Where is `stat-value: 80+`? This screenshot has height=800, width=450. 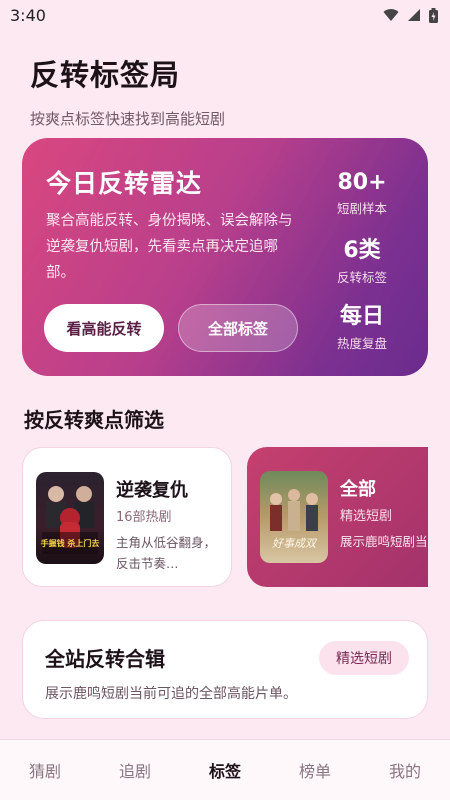 stat-value: 80+ is located at coordinates (362, 182).